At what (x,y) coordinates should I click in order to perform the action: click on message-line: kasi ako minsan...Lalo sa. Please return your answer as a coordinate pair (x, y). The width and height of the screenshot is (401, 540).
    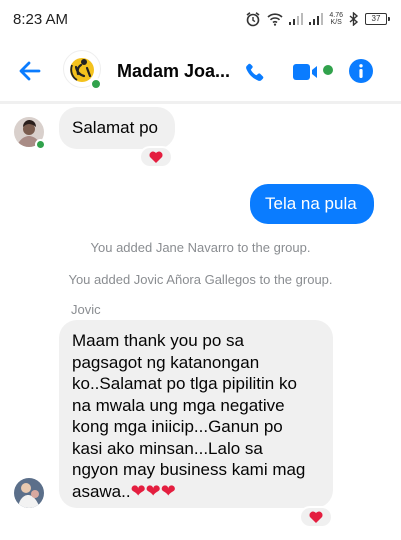
    Looking at the image, I should click on (167, 448).